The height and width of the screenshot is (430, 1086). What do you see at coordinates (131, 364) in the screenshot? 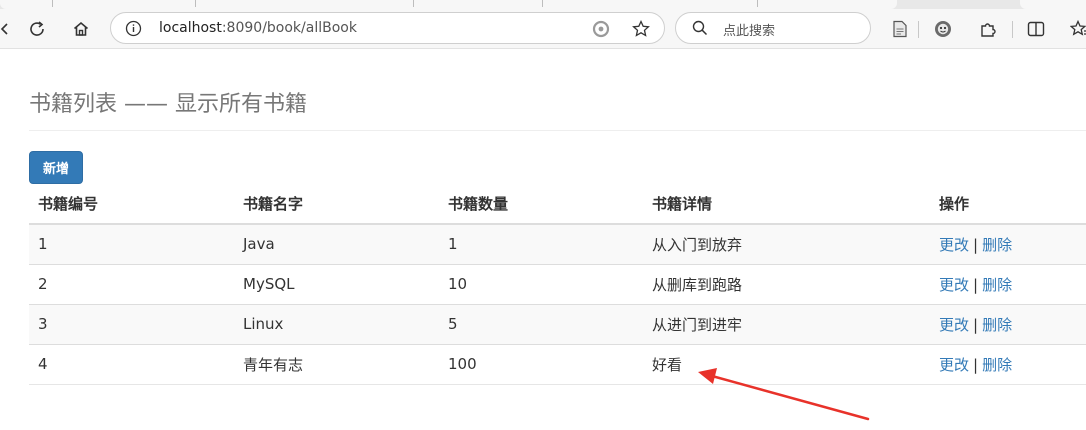
I see `cell-book-id: 4` at bounding box center [131, 364].